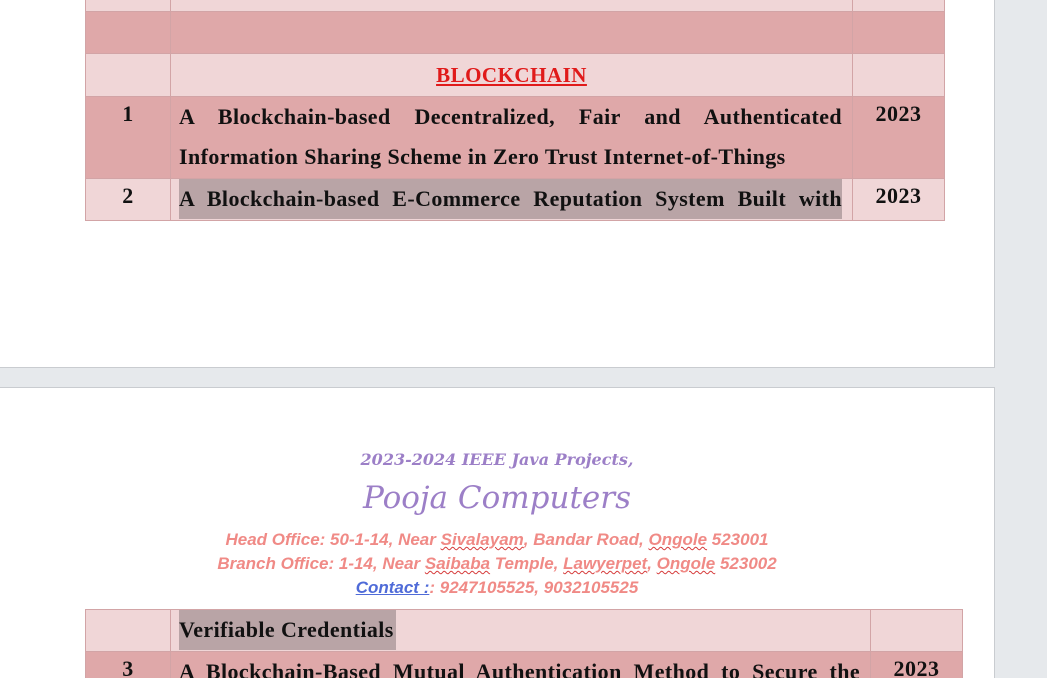 This screenshot has width=1047, height=678. Describe the element at coordinates (586, 539) in the screenshot. I see `address-text: , Bandar Road,` at that location.